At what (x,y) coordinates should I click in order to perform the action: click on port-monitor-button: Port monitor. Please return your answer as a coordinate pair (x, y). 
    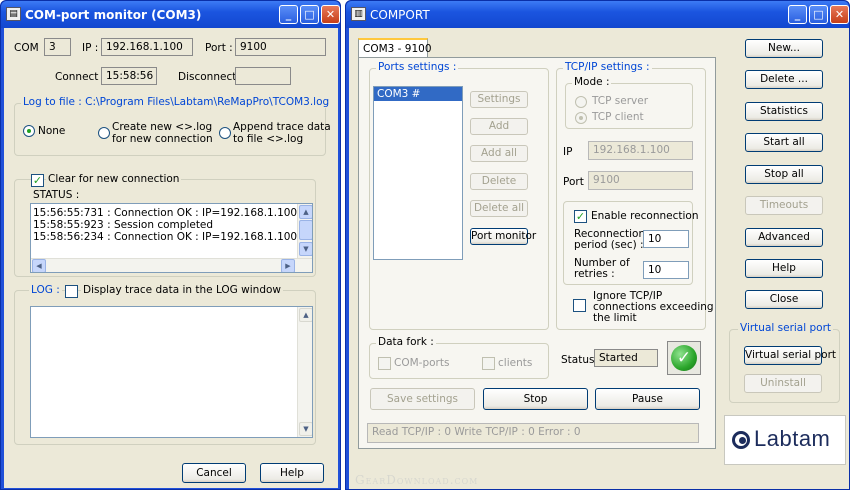
    Looking at the image, I should click on (503, 236).